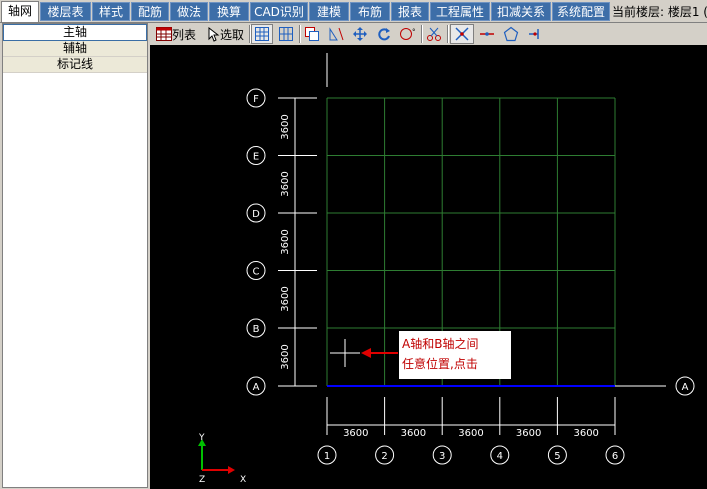 This screenshot has height=489, width=707. What do you see at coordinates (222, 459) in the screenshot?
I see `ucs-icon: Y X Z` at bounding box center [222, 459].